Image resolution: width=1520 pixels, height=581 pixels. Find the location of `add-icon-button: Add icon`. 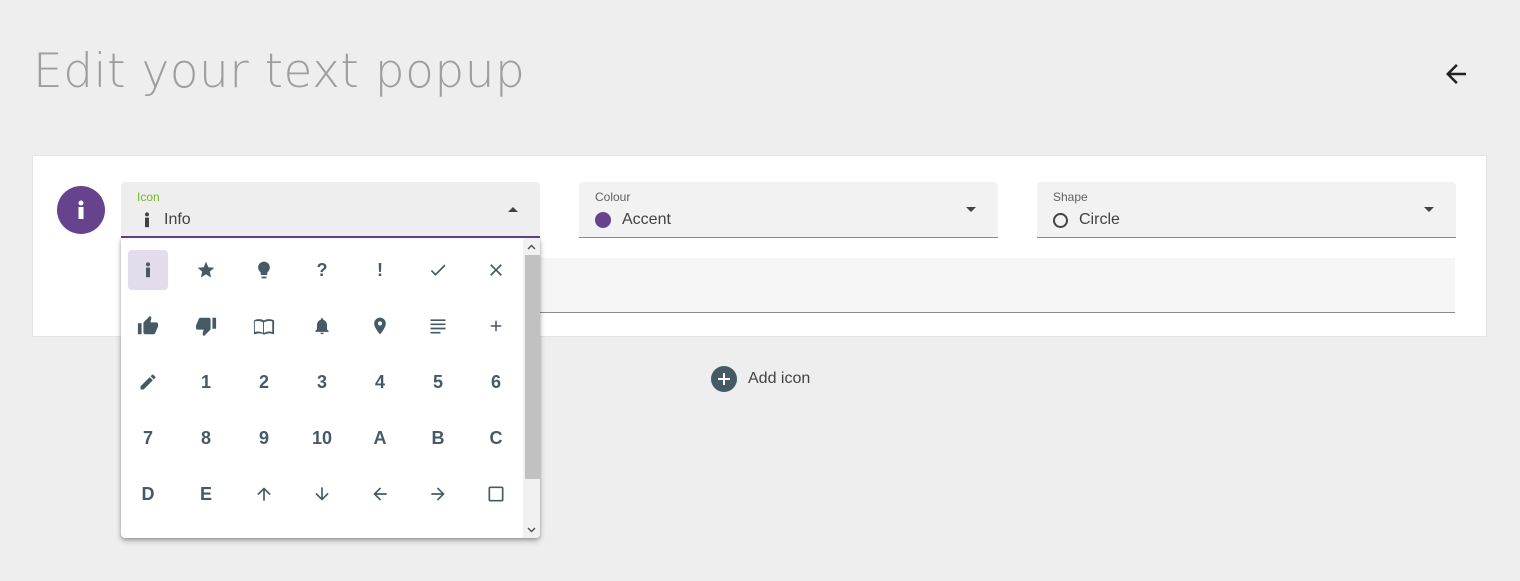

add-icon-button: Add icon is located at coordinates (760, 379).